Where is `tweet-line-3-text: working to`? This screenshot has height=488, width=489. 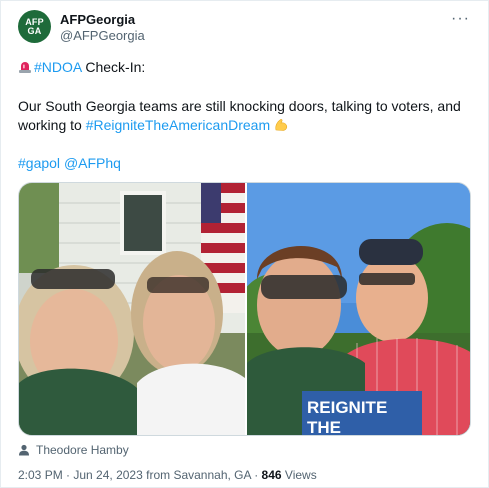
tweet-line-3-text: working to is located at coordinates (52, 125).